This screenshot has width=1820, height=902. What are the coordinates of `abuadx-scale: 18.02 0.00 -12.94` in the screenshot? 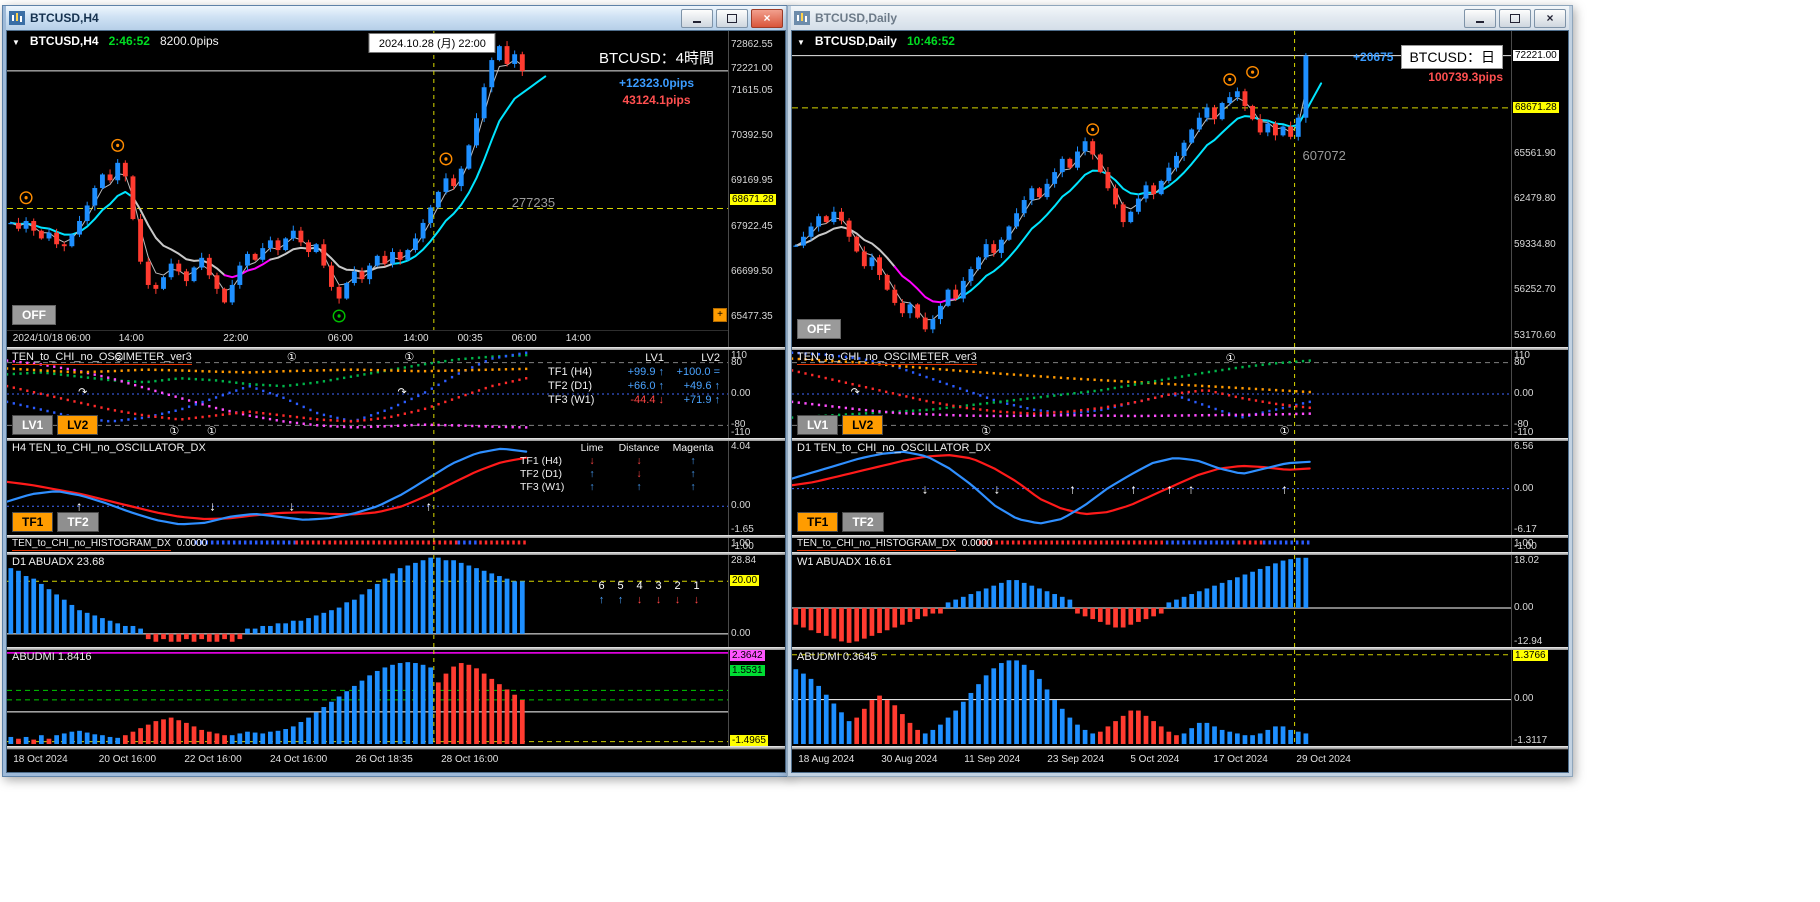 It's located at (1539, 601).